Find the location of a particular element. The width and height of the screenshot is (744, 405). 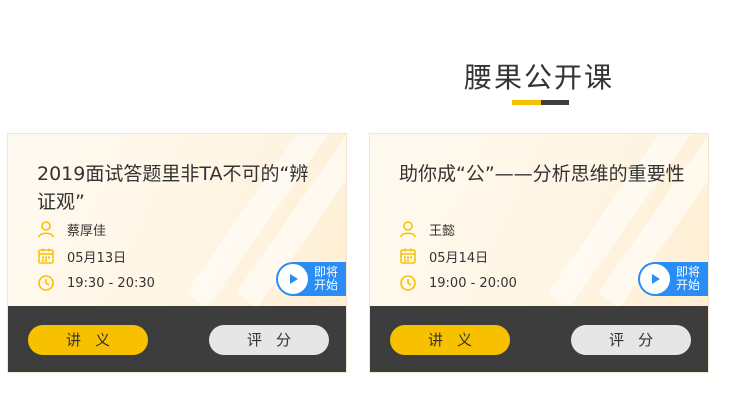

section-title: 腰果公开课 is located at coordinates (538, 77).